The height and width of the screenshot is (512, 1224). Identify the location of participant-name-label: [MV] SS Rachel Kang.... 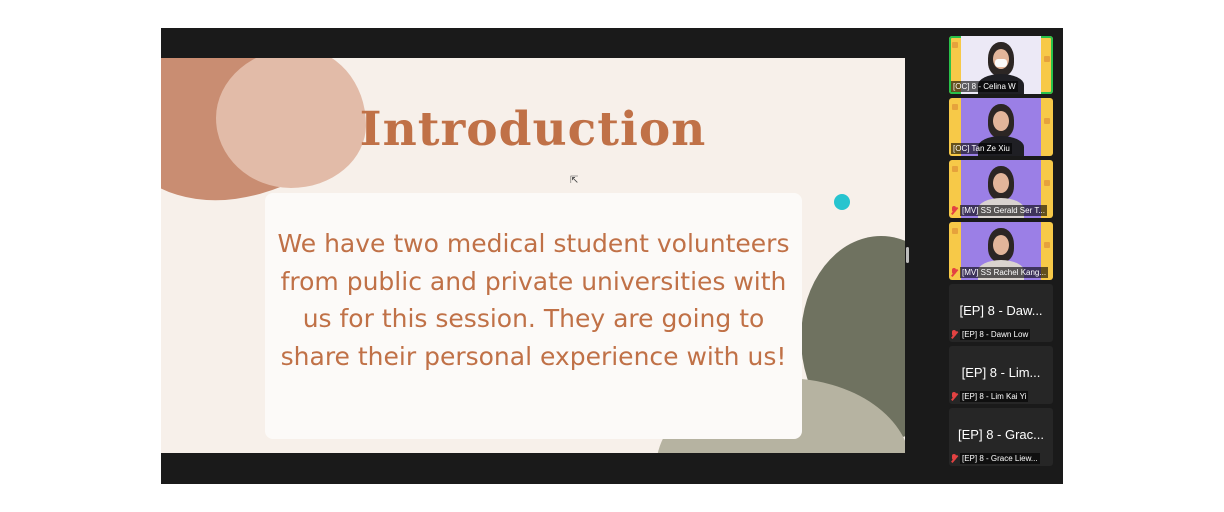
(1001, 272).